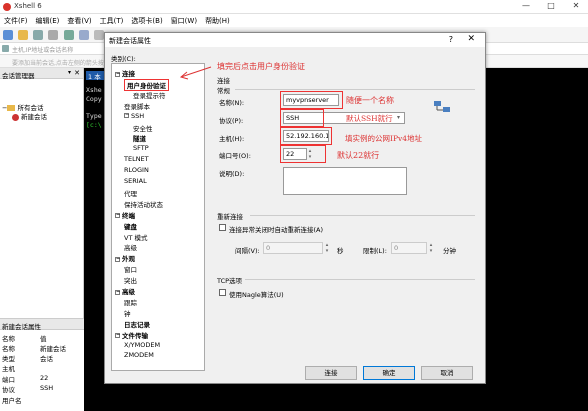  I want to click on connect-button: 连接, so click(331, 373).